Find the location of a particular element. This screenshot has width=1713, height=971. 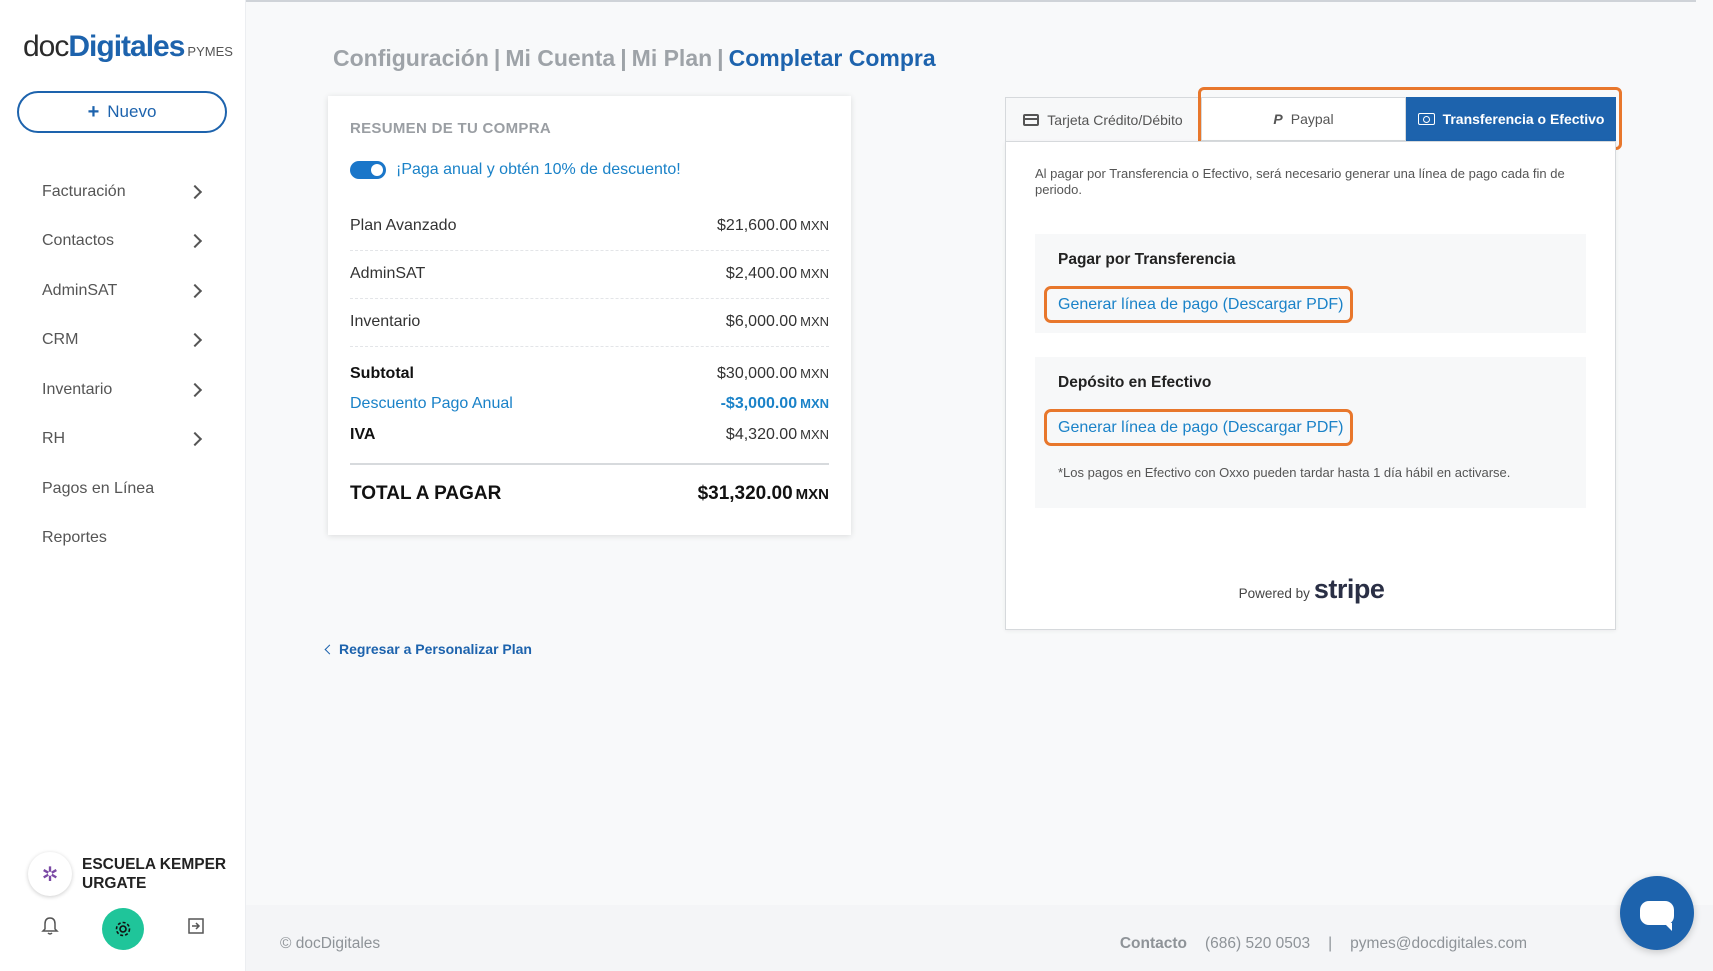

annual-toggle-row: ¡Paga anual y obtén 10% de descuento! is located at coordinates (515, 170).